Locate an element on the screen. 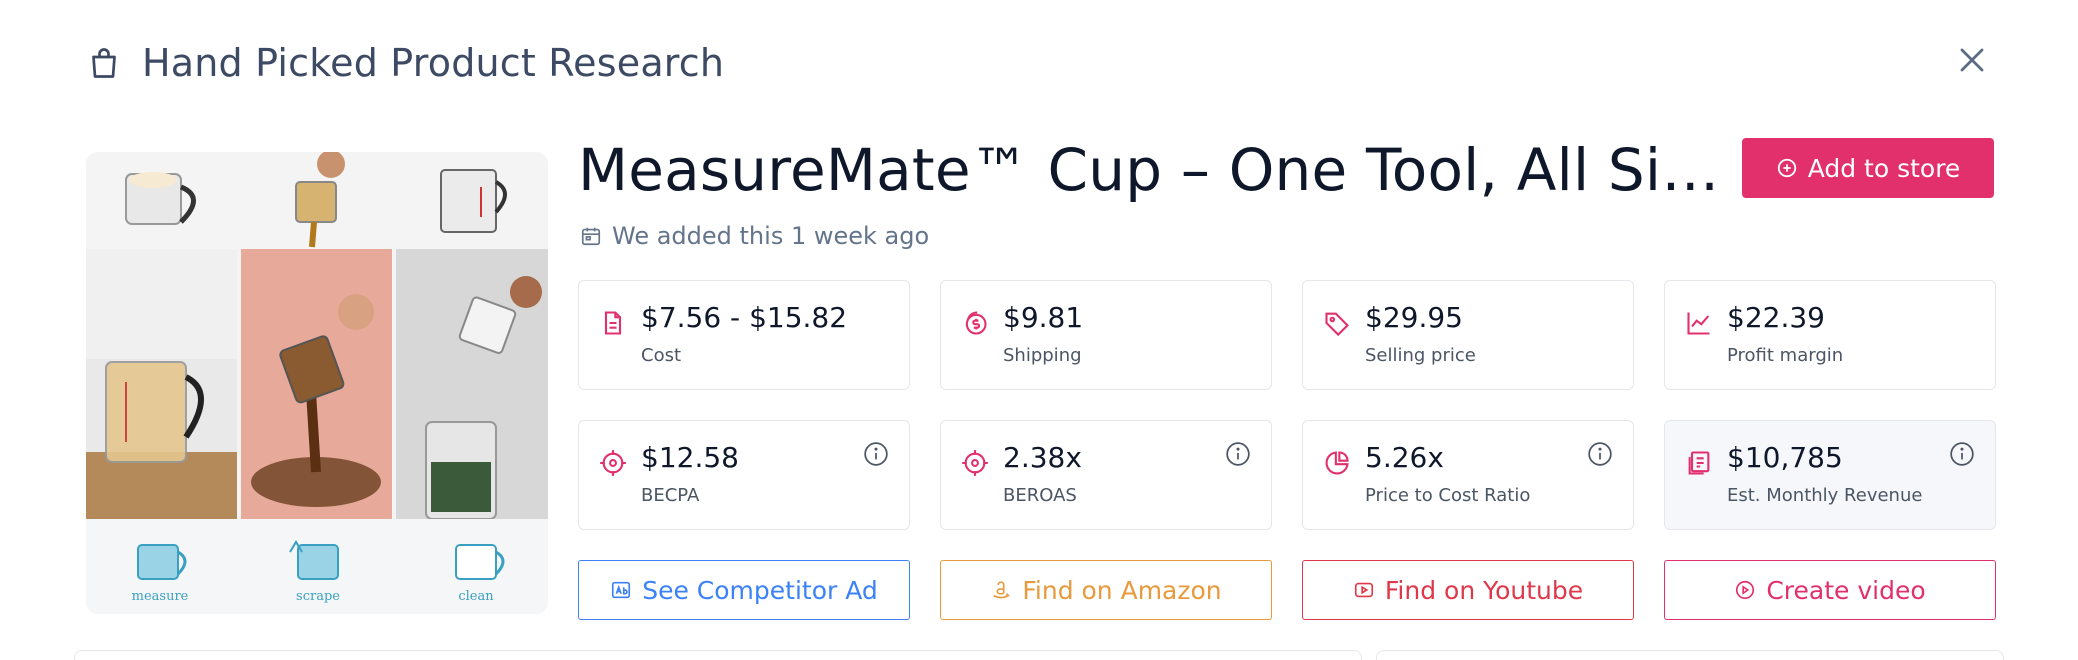 The image size is (2078, 660). metric-value: 2.38x is located at coordinates (1042, 457).